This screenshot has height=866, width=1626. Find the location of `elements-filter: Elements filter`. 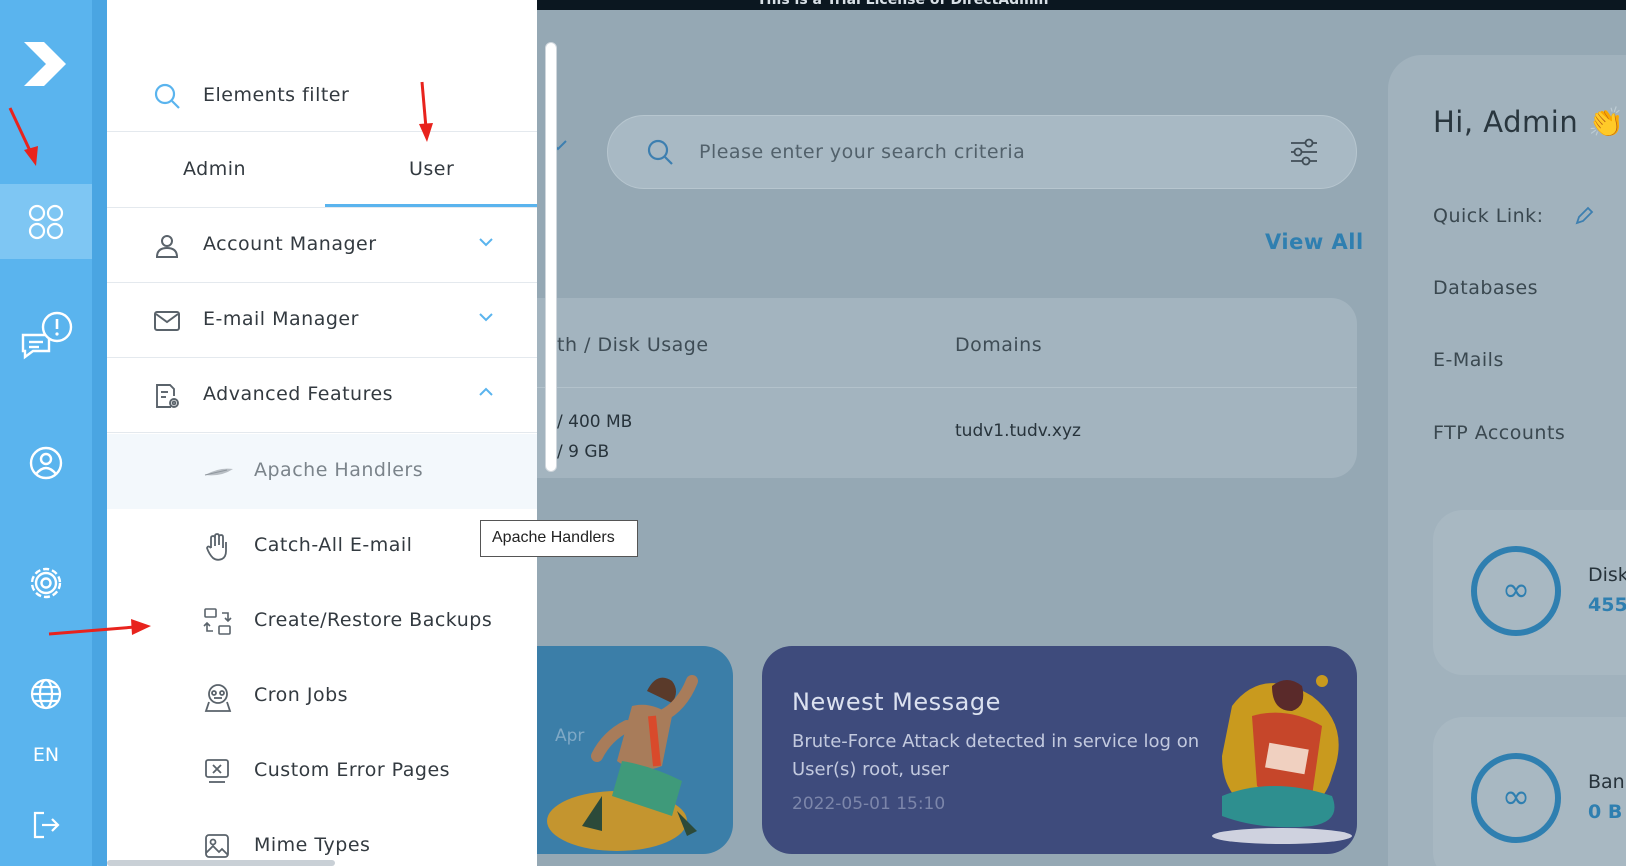

elements-filter: Elements filter is located at coordinates (322, 96).